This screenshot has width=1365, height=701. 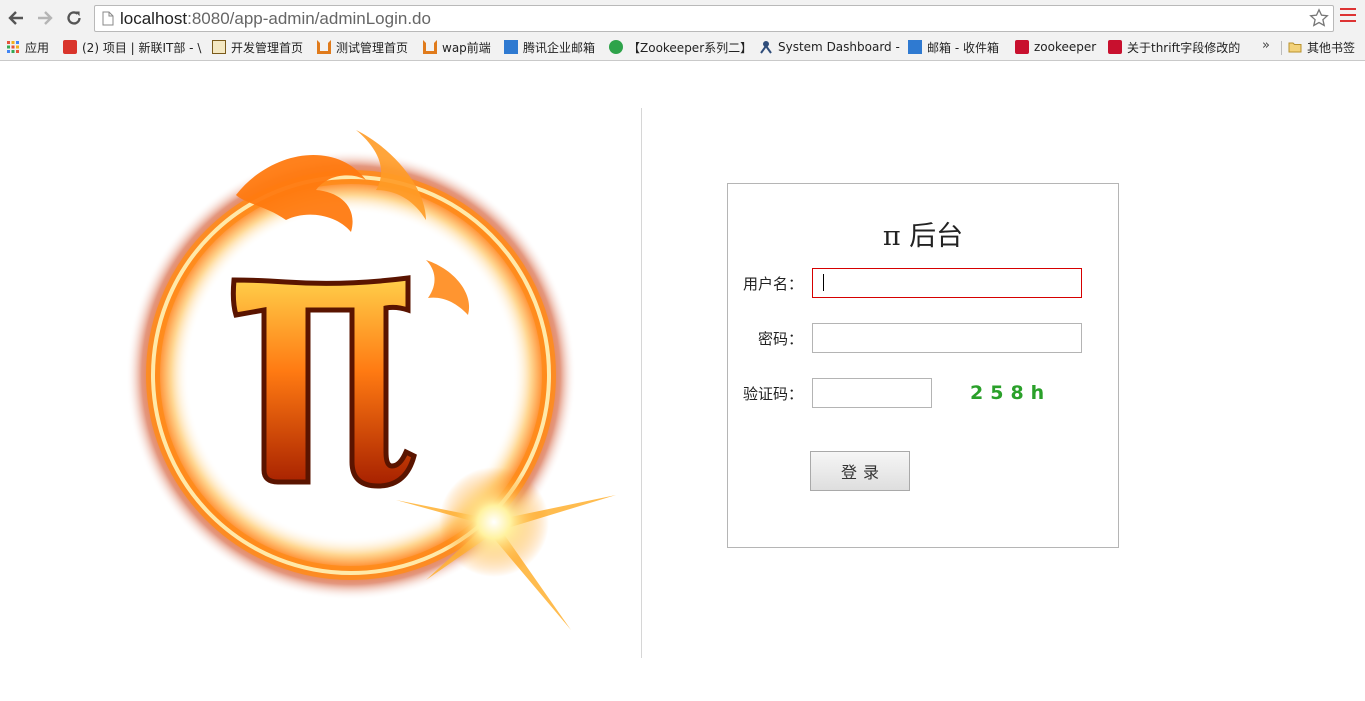 I want to click on mail-inbox-favicon-icon, so click(x=915, y=47).